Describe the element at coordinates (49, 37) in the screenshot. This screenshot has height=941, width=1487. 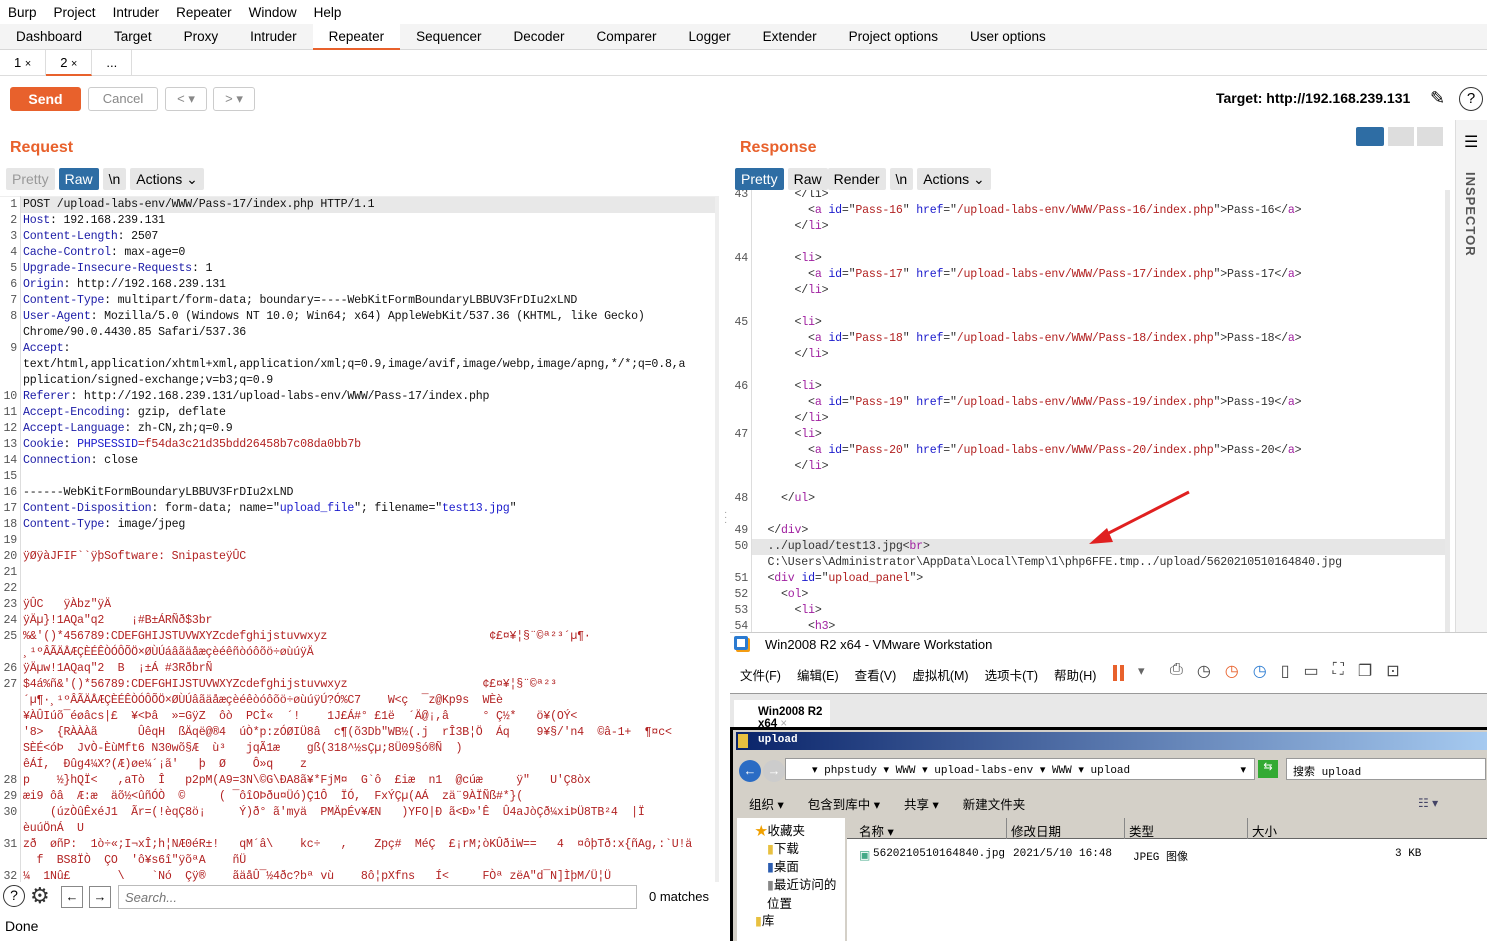
I see `tab-dashboard: Dashboard` at that location.